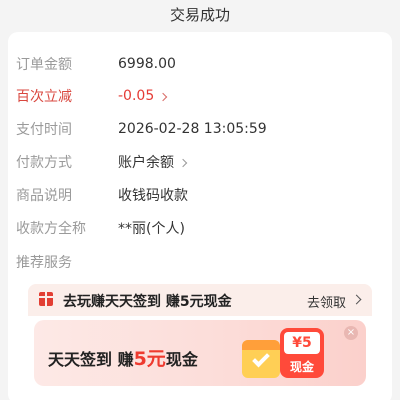 This screenshot has height=400, width=400. What do you see at coordinates (44, 65) in the screenshot?
I see `detail-label: 订单金额` at bounding box center [44, 65].